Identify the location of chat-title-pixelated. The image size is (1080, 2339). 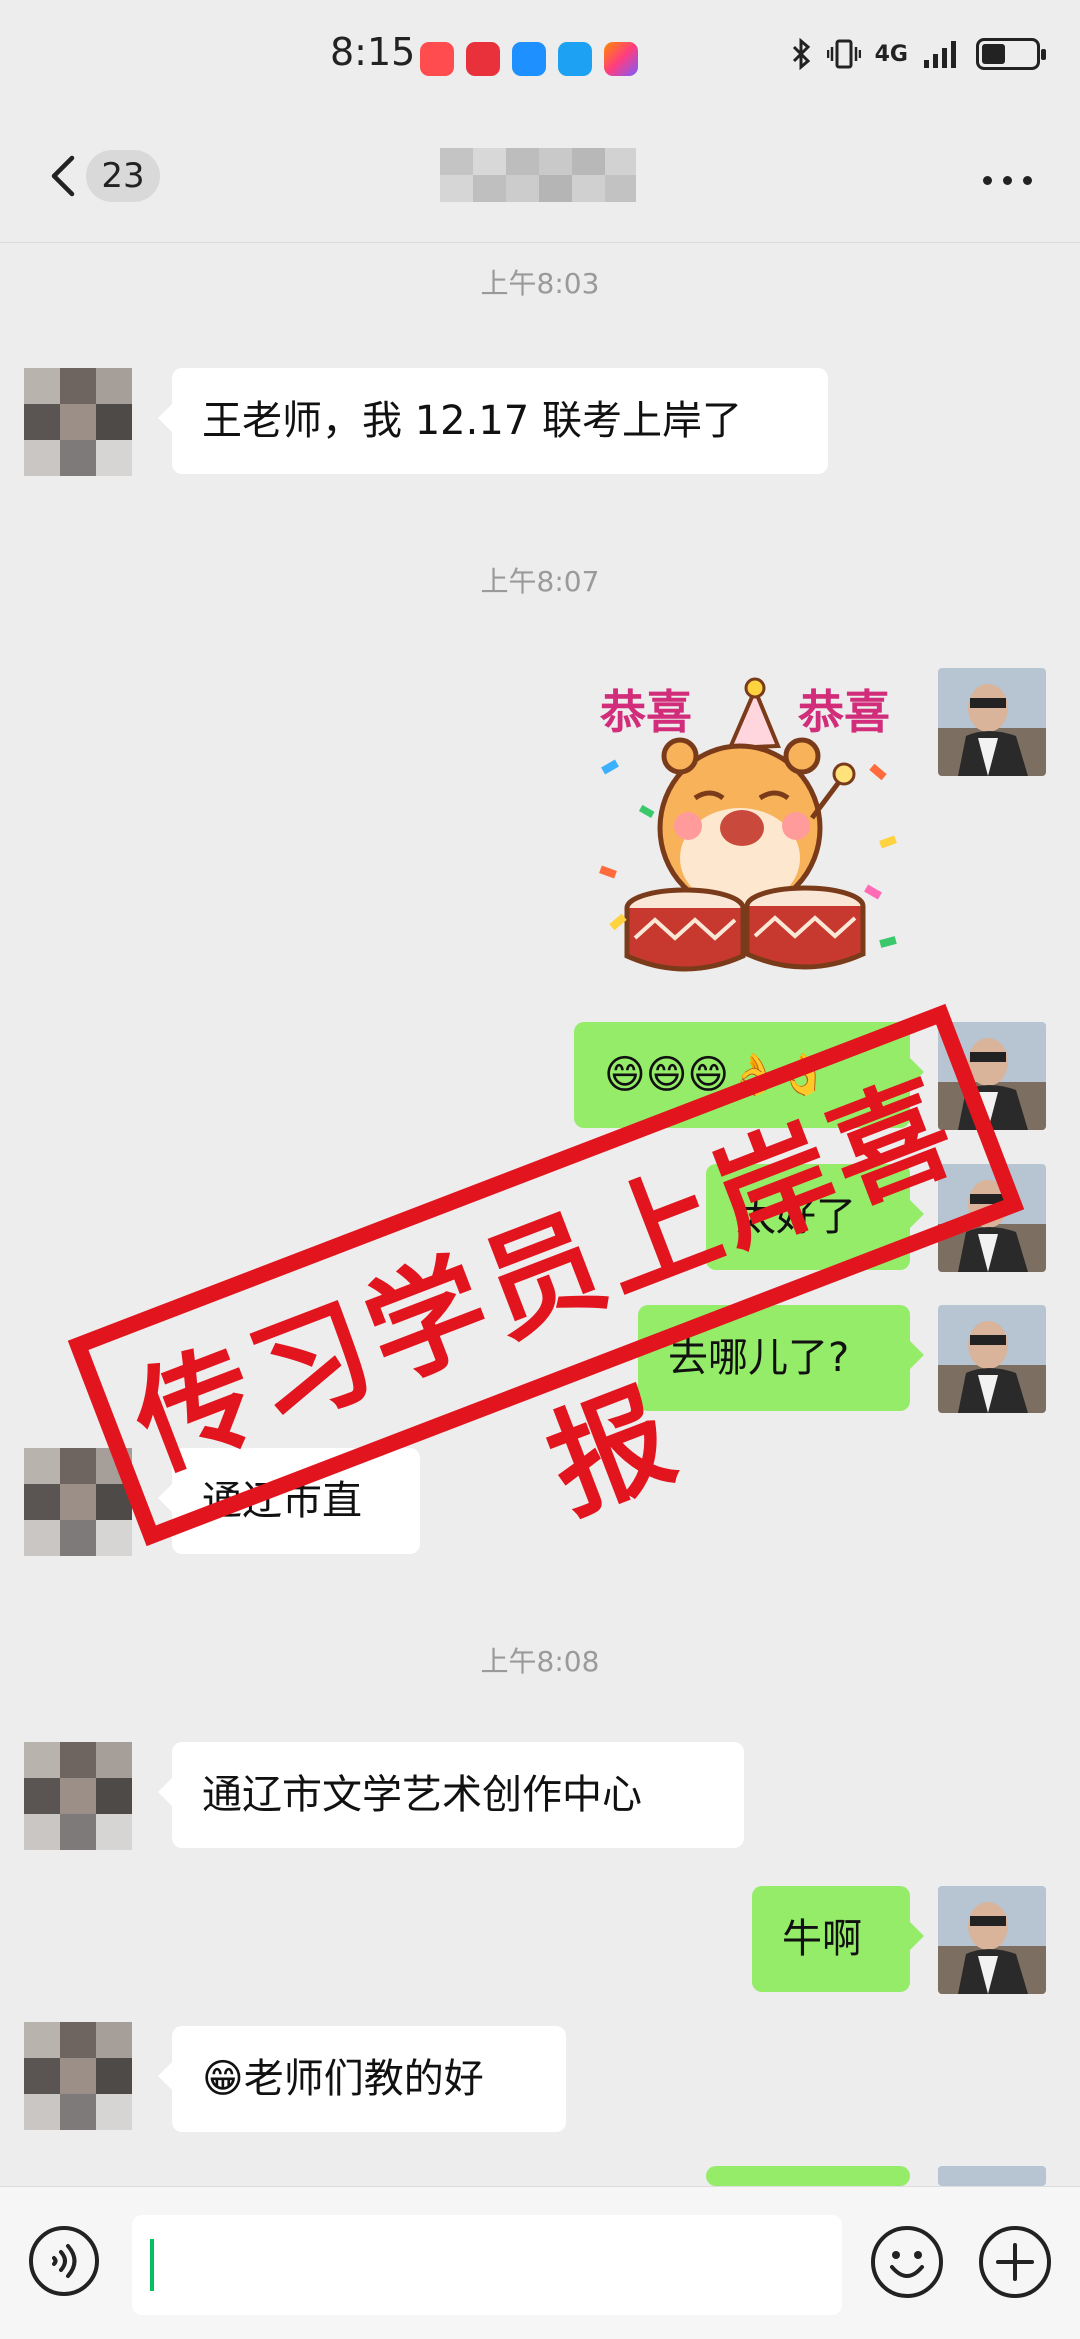
(538, 175).